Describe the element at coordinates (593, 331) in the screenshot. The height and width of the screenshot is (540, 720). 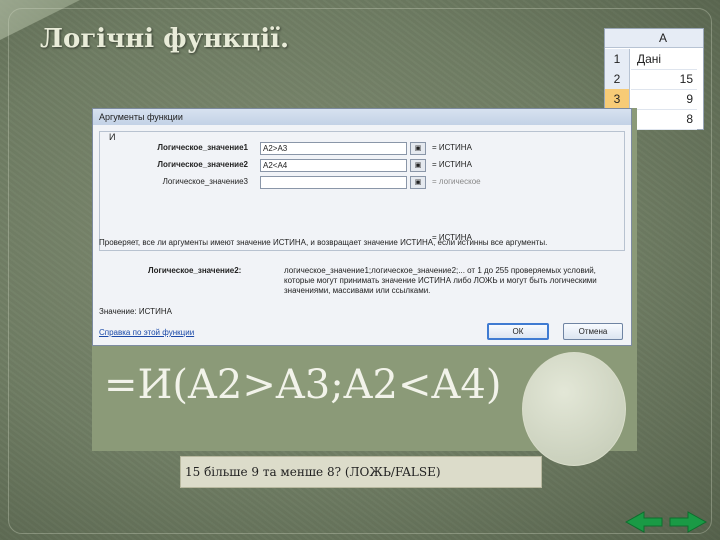
I see `cancel-button: Отмена` at that location.